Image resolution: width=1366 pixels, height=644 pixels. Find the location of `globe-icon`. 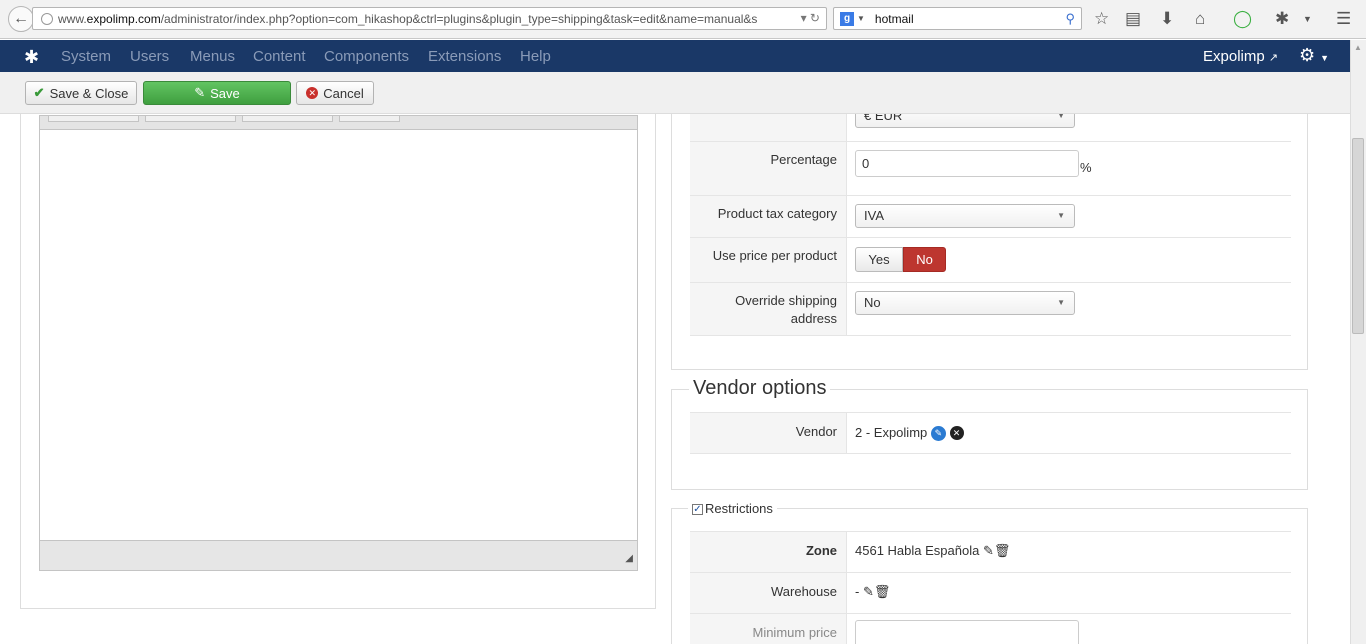

globe-icon is located at coordinates (47, 18).